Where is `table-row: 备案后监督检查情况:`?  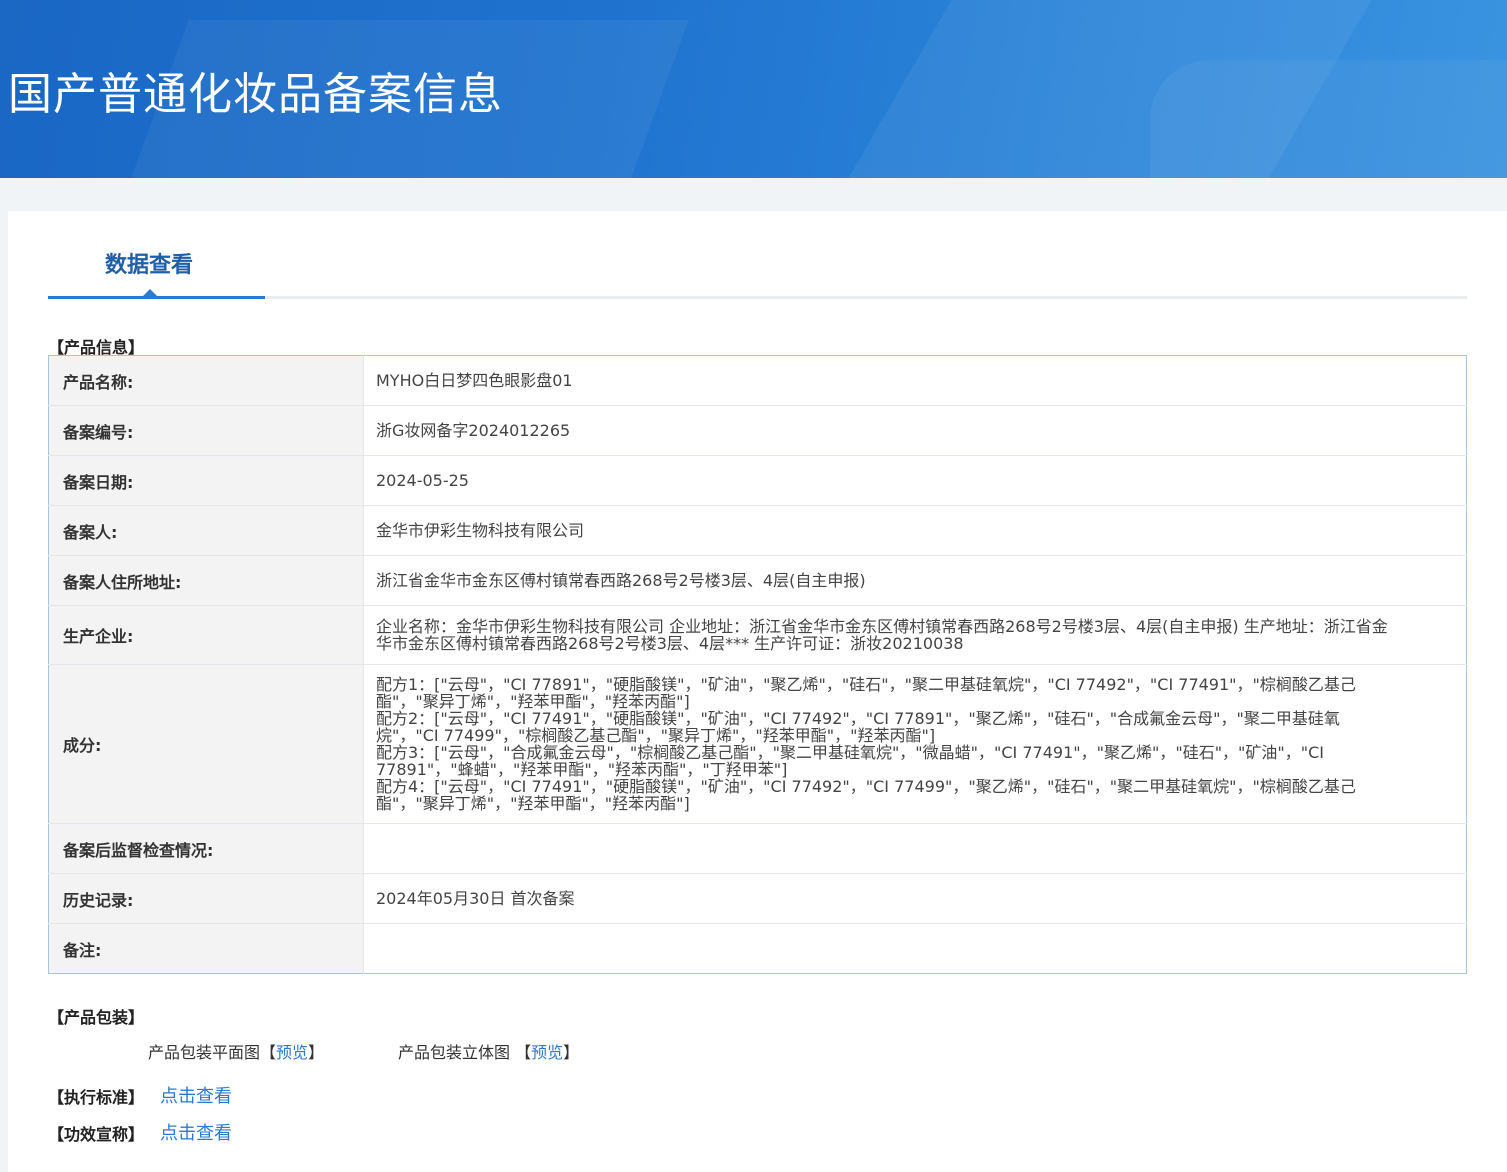 table-row: 备案后监督检查情况: is located at coordinates (757, 848).